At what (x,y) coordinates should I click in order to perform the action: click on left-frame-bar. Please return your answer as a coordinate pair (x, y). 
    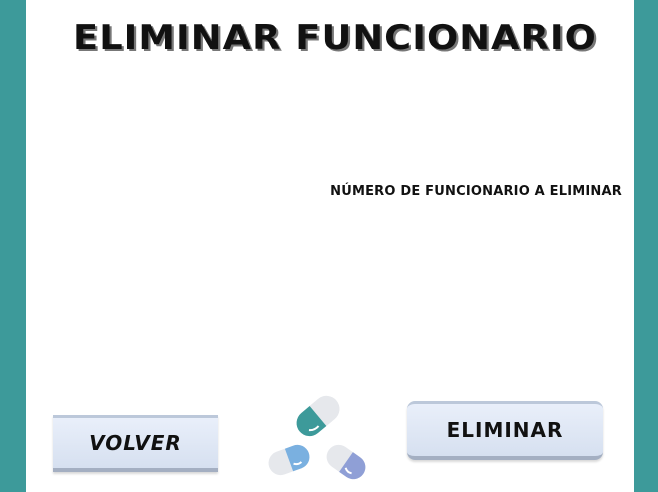
    Looking at the image, I should click on (13, 246).